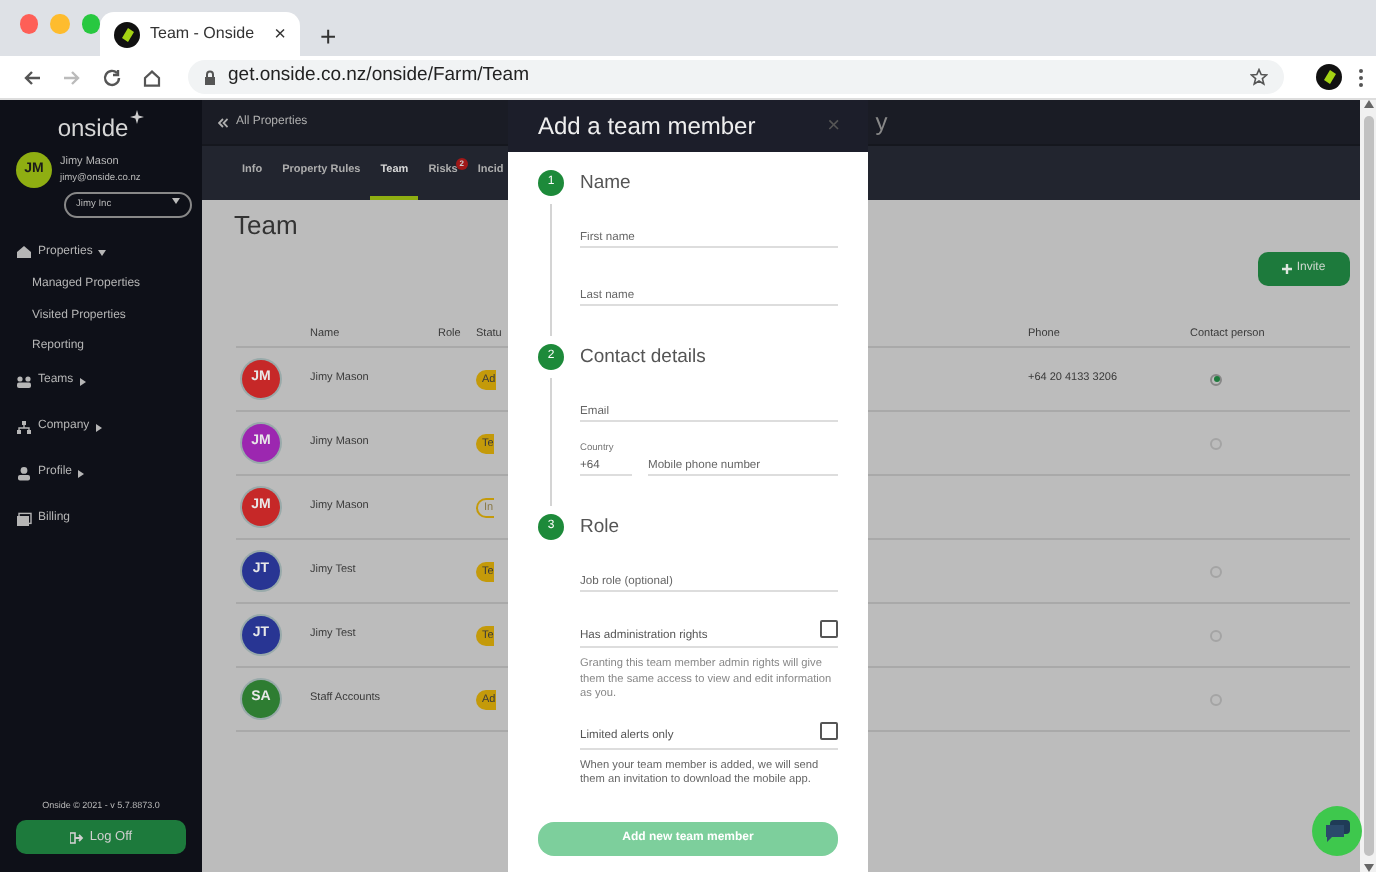  What do you see at coordinates (76, 837) in the screenshot?
I see `sign-out-icon` at bounding box center [76, 837].